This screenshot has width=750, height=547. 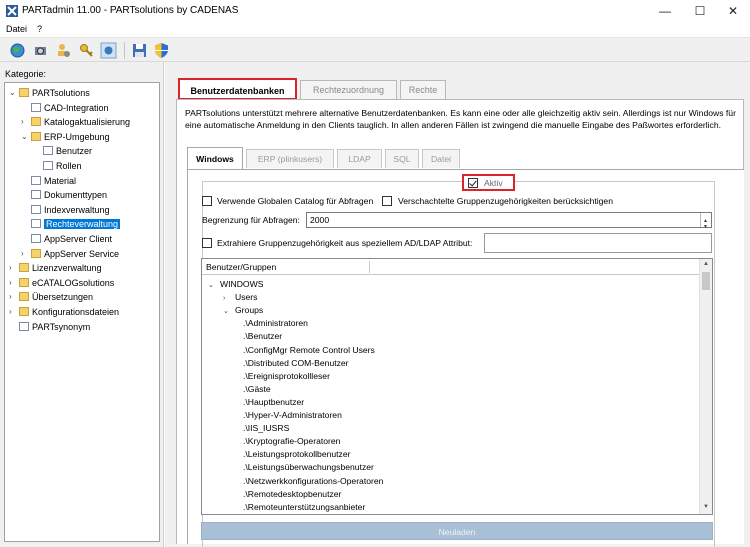 I want to click on tree-node: .\Distributed COM-Benutzer, so click(x=296, y=363).